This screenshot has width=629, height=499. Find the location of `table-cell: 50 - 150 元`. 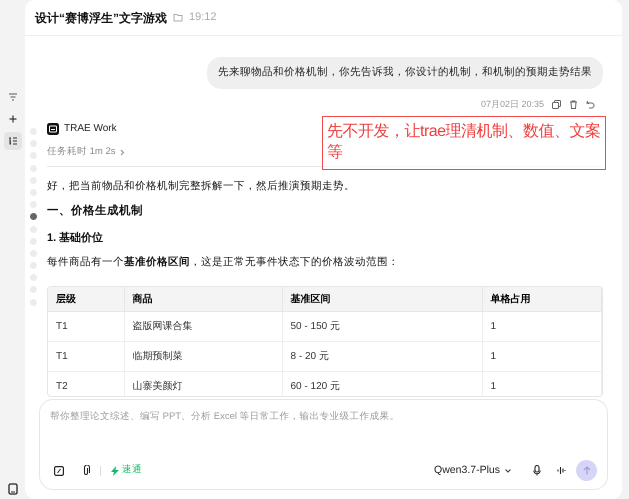

table-cell: 50 - 150 元 is located at coordinates (382, 327).